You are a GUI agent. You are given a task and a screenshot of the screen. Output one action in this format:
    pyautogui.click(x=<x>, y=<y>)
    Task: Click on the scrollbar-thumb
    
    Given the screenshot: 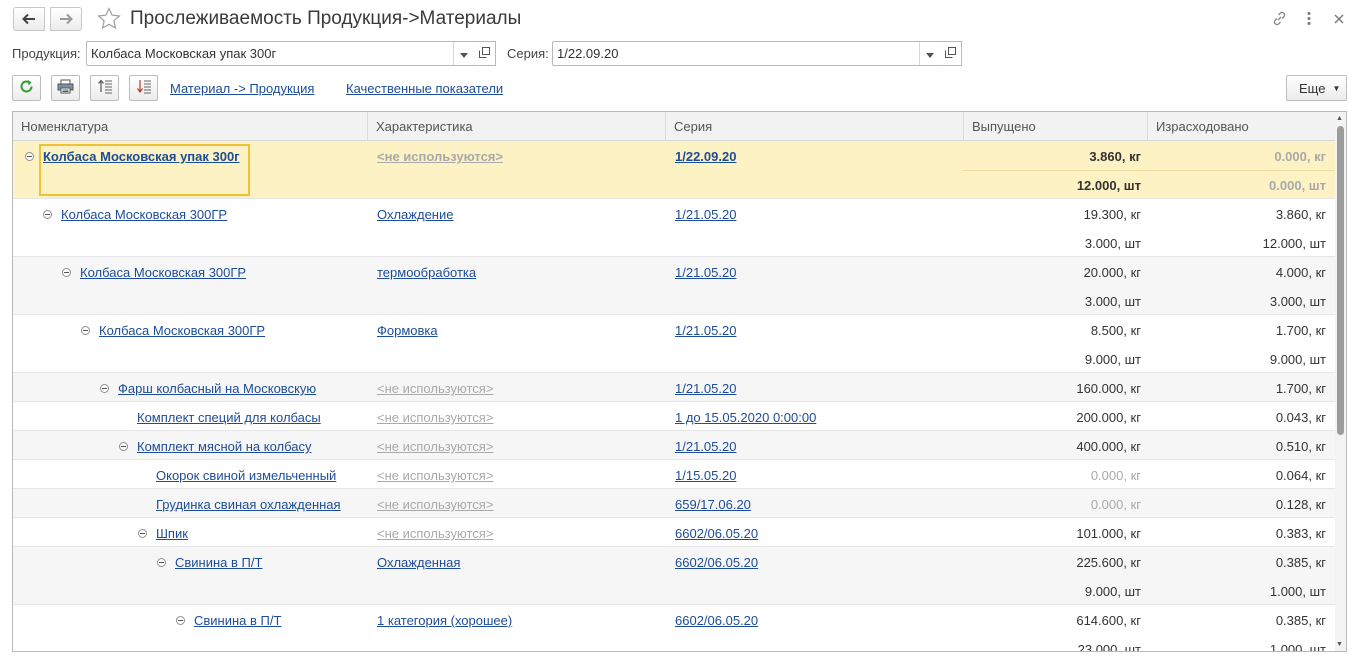 What is the action you would take?
    pyautogui.click(x=1340, y=280)
    